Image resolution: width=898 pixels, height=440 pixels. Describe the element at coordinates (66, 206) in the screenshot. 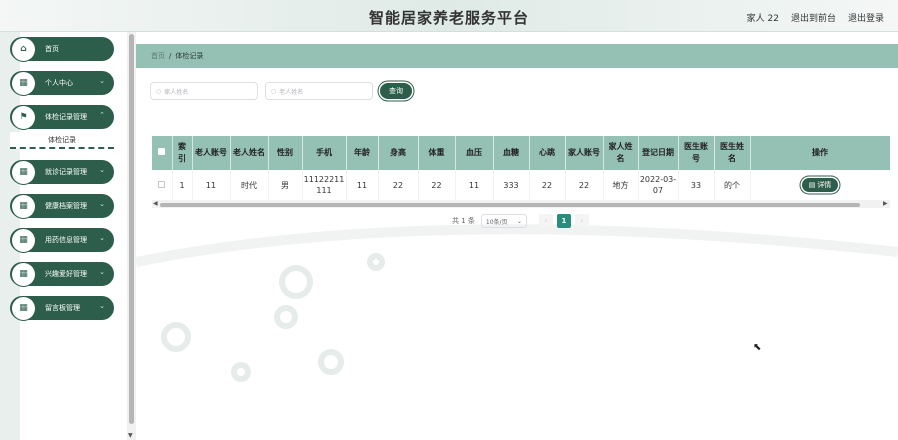

I see `sidebar-item-label: 健康档案管理` at that location.